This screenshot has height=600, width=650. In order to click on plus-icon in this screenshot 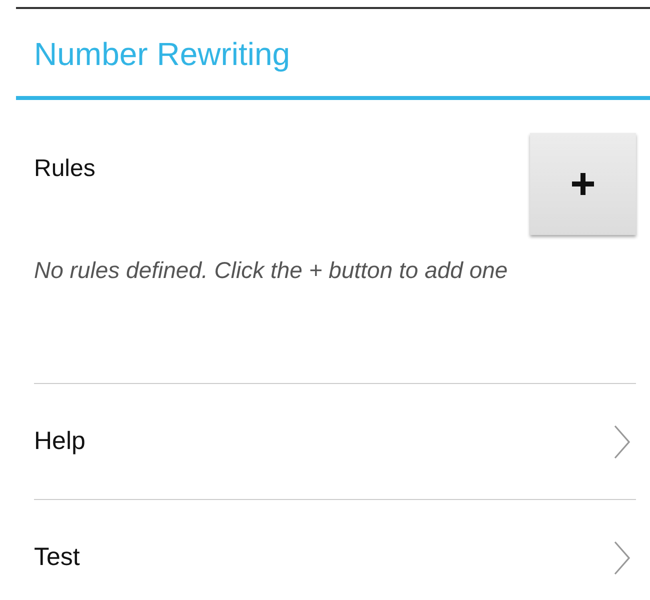, I will do `click(583, 184)`.